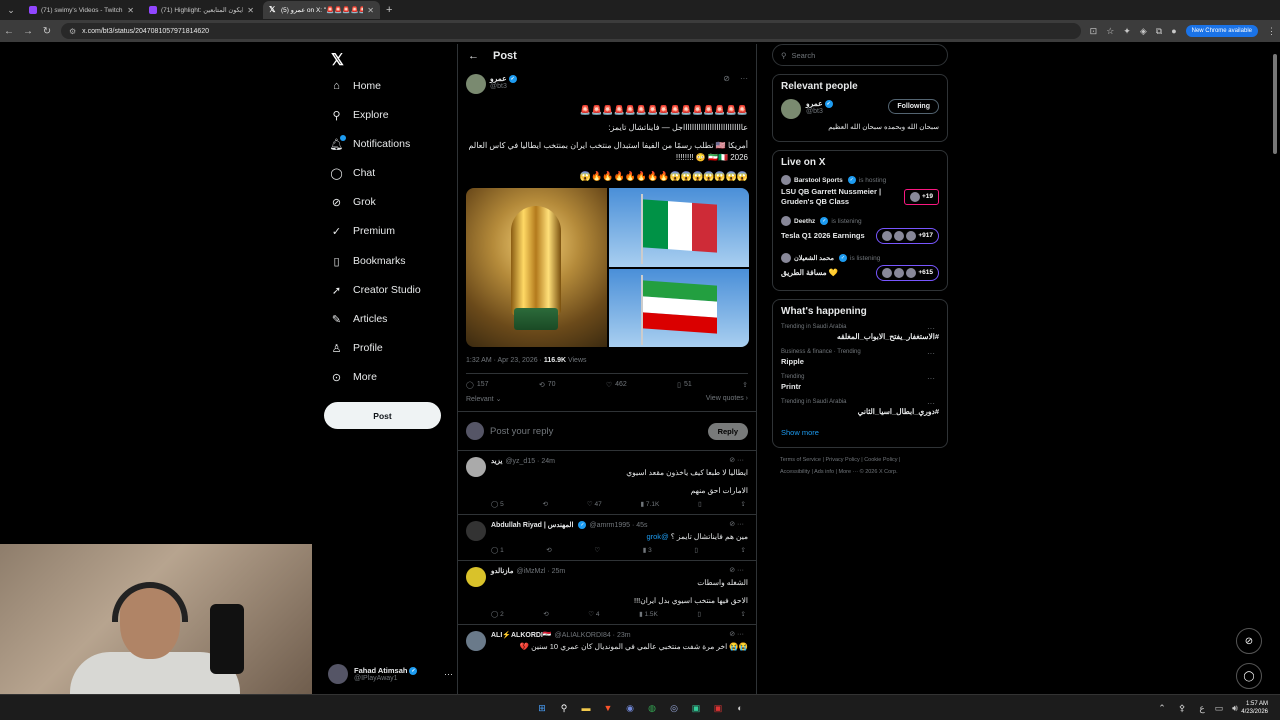 Image resolution: width=1280 pixels, height=720 pixels. I want to click on grok-mention-link: @grok, so click(657, 536).